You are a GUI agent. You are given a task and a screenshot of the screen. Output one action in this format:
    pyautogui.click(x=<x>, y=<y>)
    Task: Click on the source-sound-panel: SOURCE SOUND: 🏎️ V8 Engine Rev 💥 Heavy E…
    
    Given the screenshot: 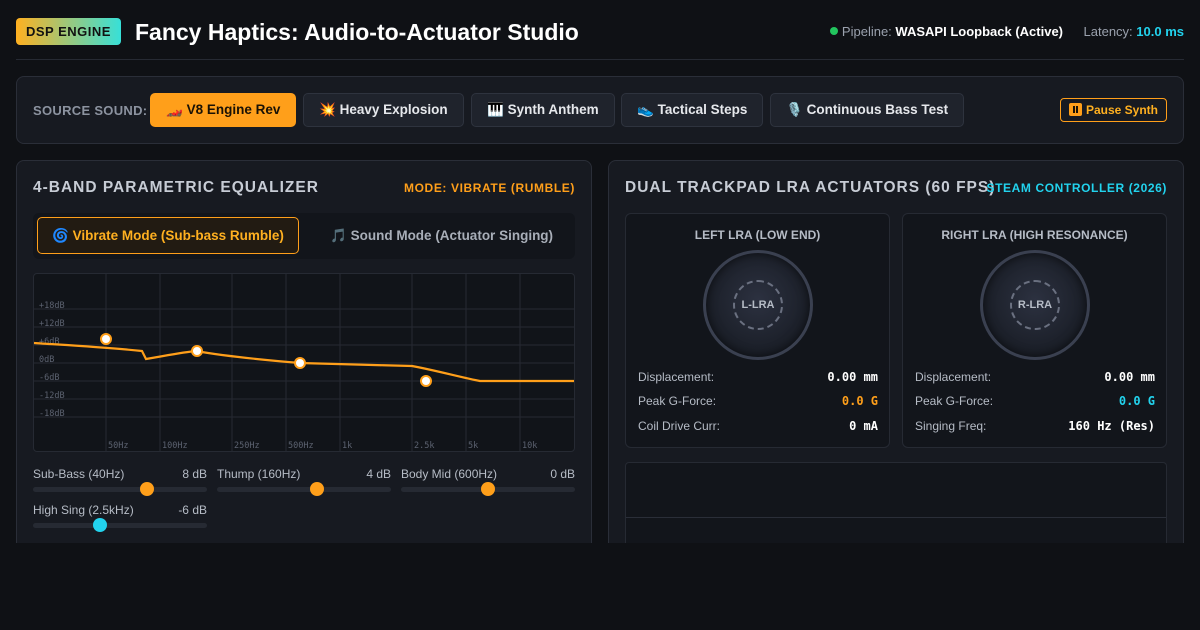 What is the action you would take?
    pyautogui.click(x=600, y=110)
    